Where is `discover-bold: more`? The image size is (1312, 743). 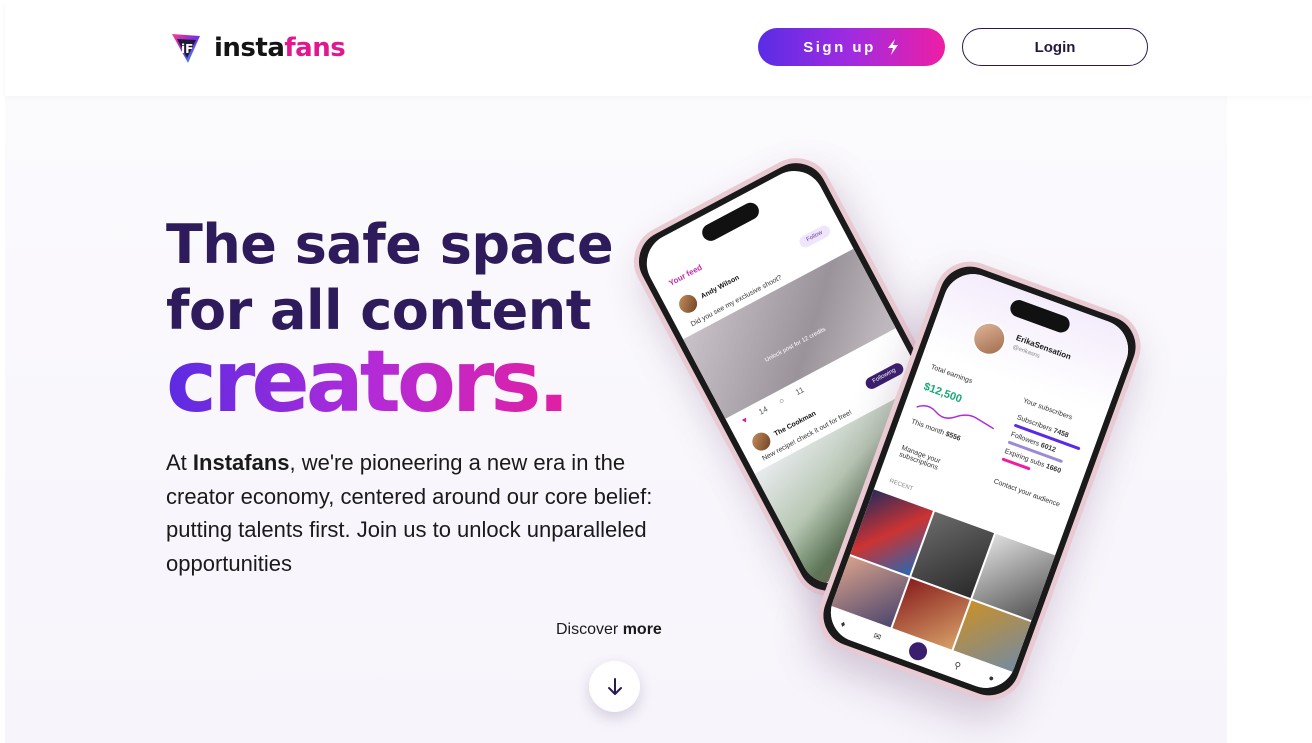 discover-bold: more is located at coordinates (642, 629).